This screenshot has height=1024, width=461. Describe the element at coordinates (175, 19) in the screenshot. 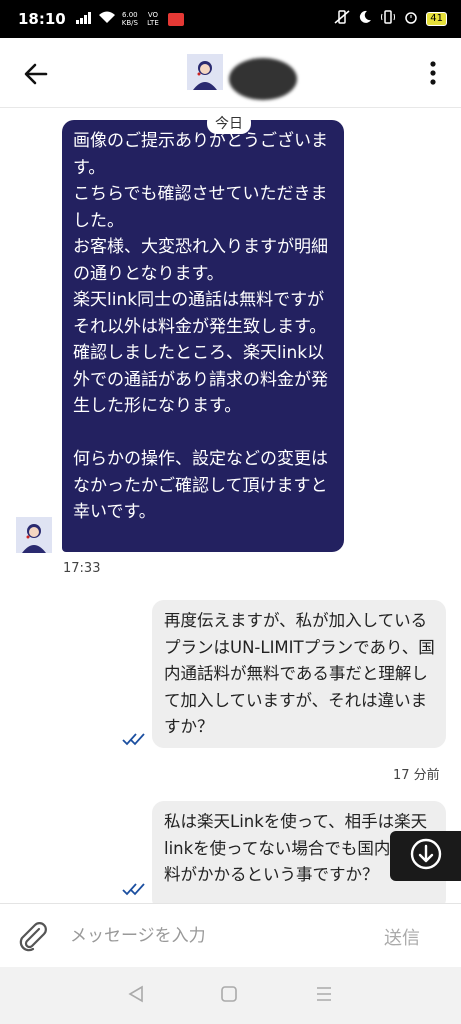

I see `mail-notification-icon` at that location.